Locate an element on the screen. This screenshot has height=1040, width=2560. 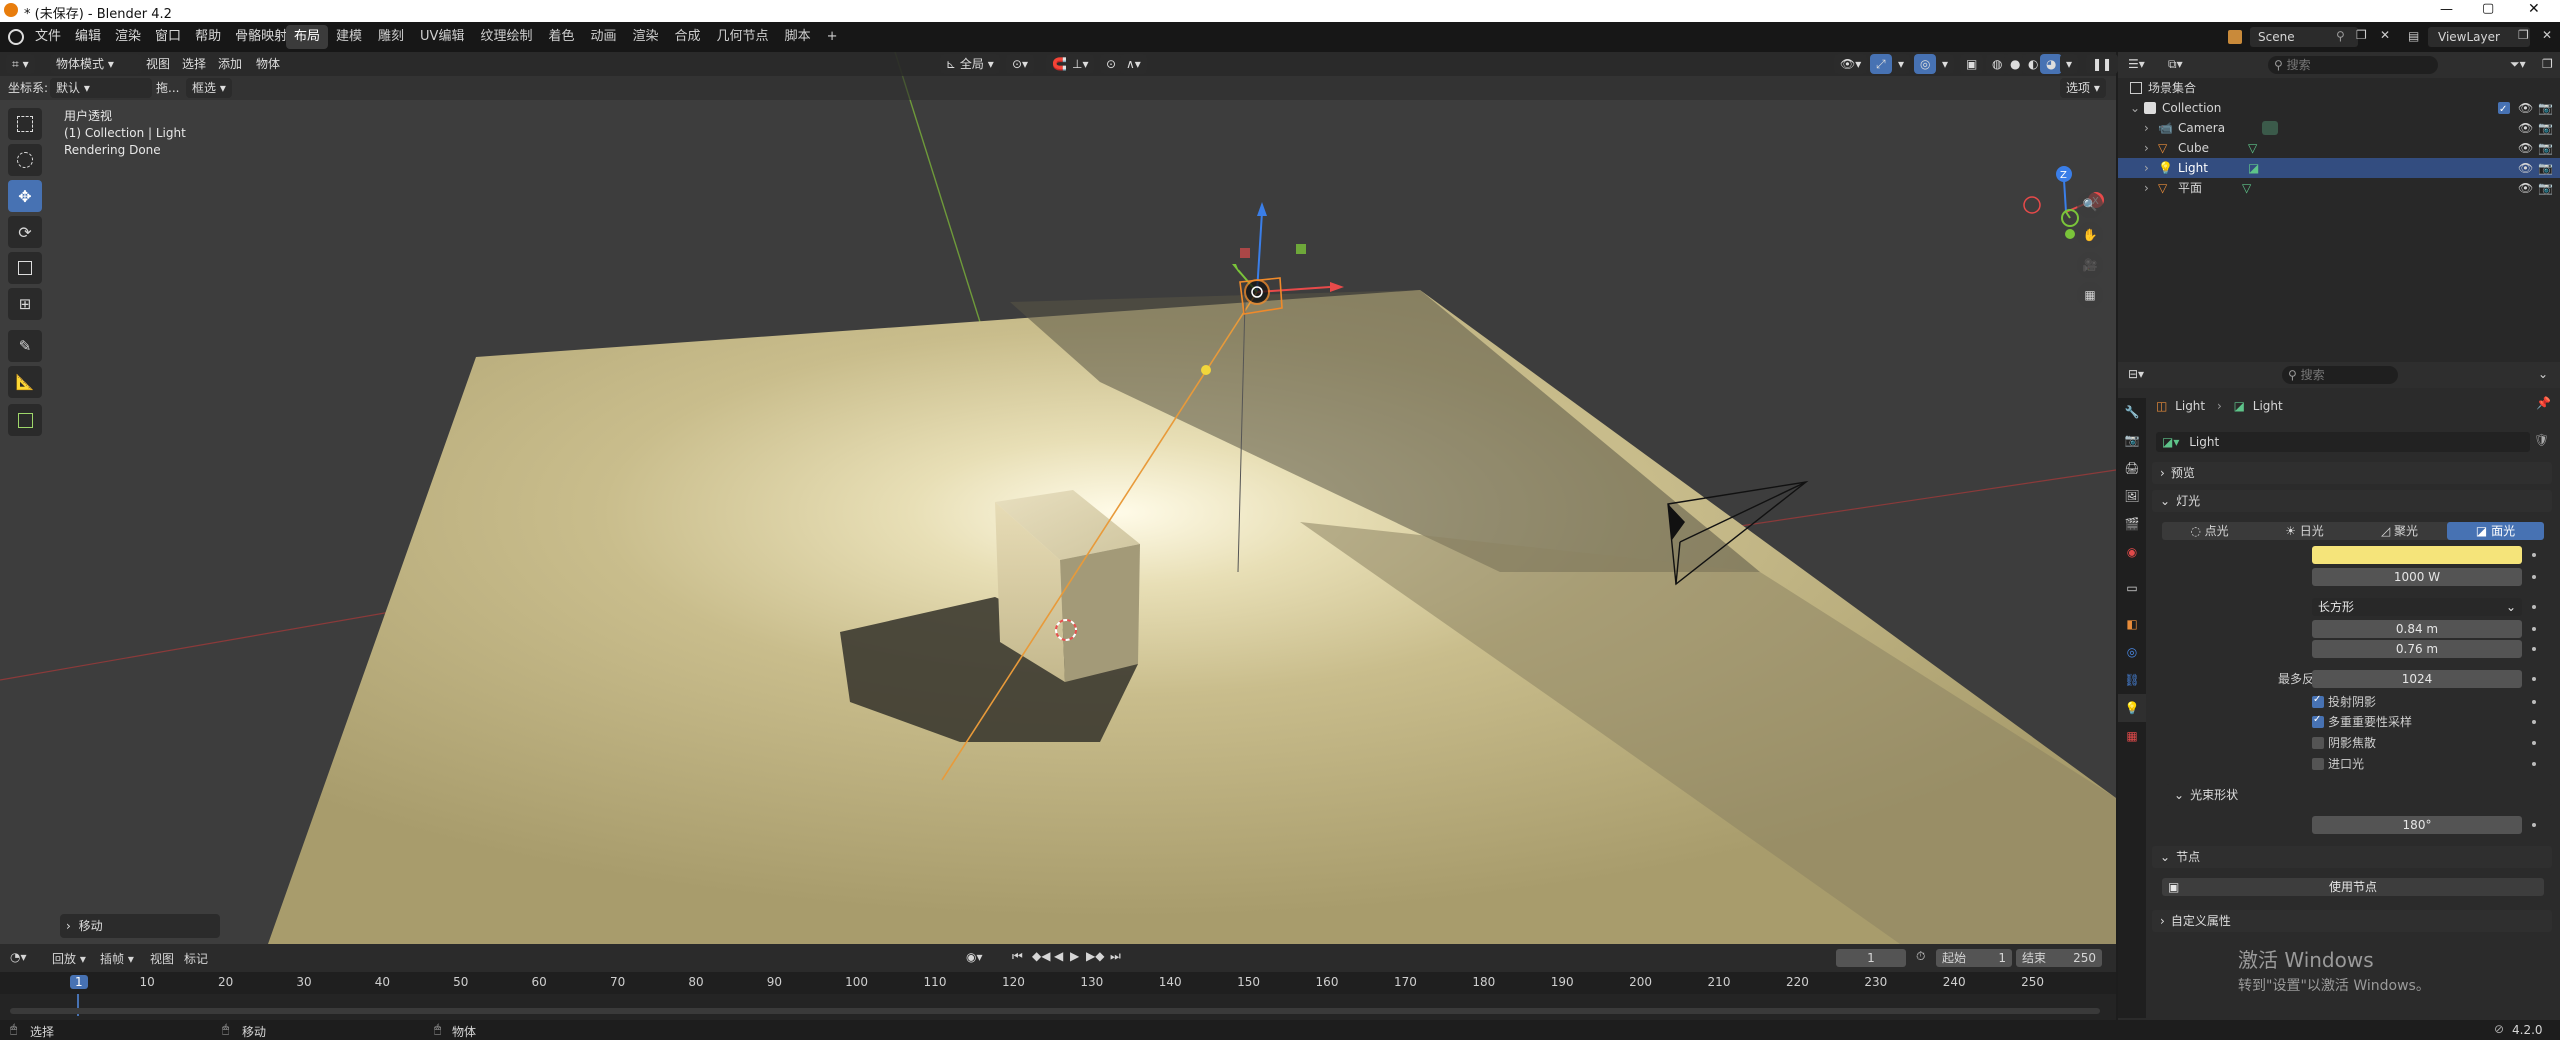
render-tab-icon: 📷 is located at coordinates (2132, 440).